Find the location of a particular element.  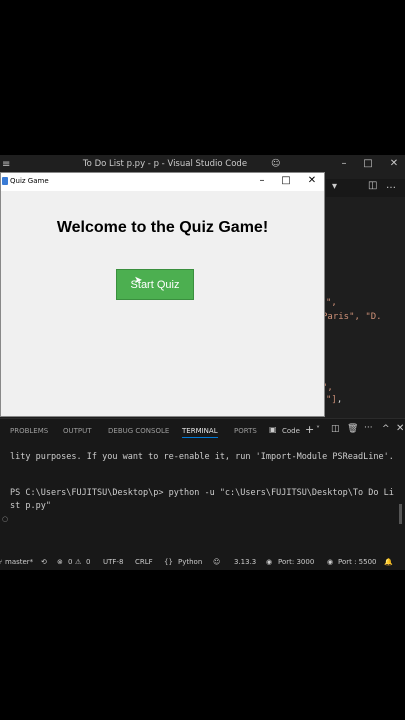

terminal-line: st p.py" is located at coordinates (30, 506).